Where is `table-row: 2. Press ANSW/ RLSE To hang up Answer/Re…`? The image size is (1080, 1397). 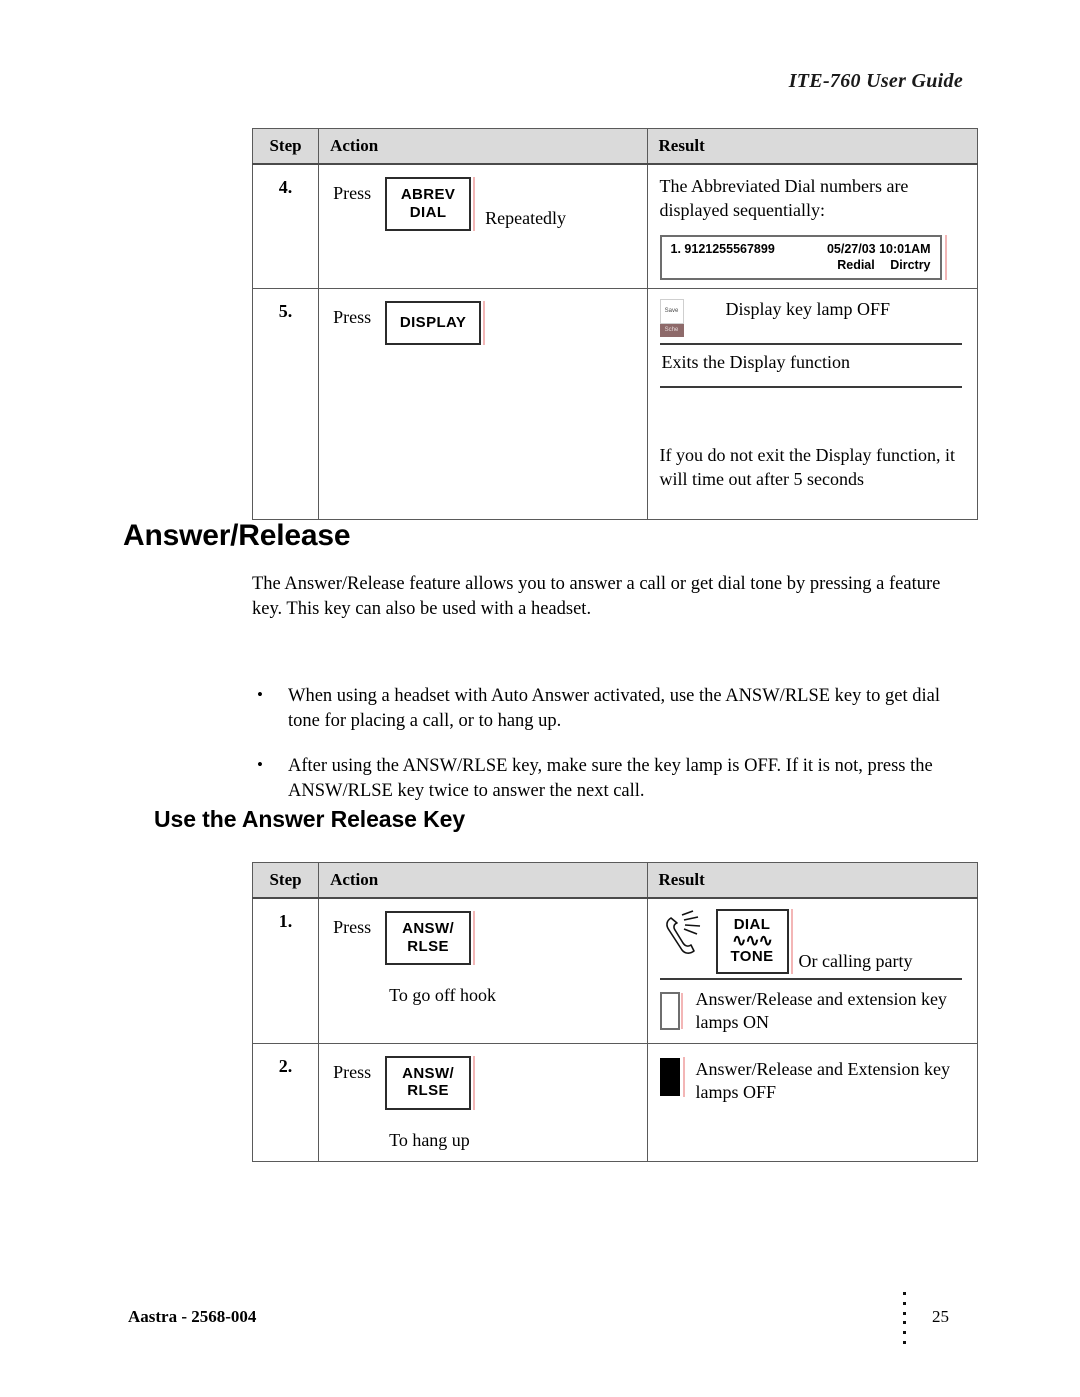 table-row: 2. Press ANSW/ RLSE To hang up Answer/Re… is located at coordinates (615, 1102).